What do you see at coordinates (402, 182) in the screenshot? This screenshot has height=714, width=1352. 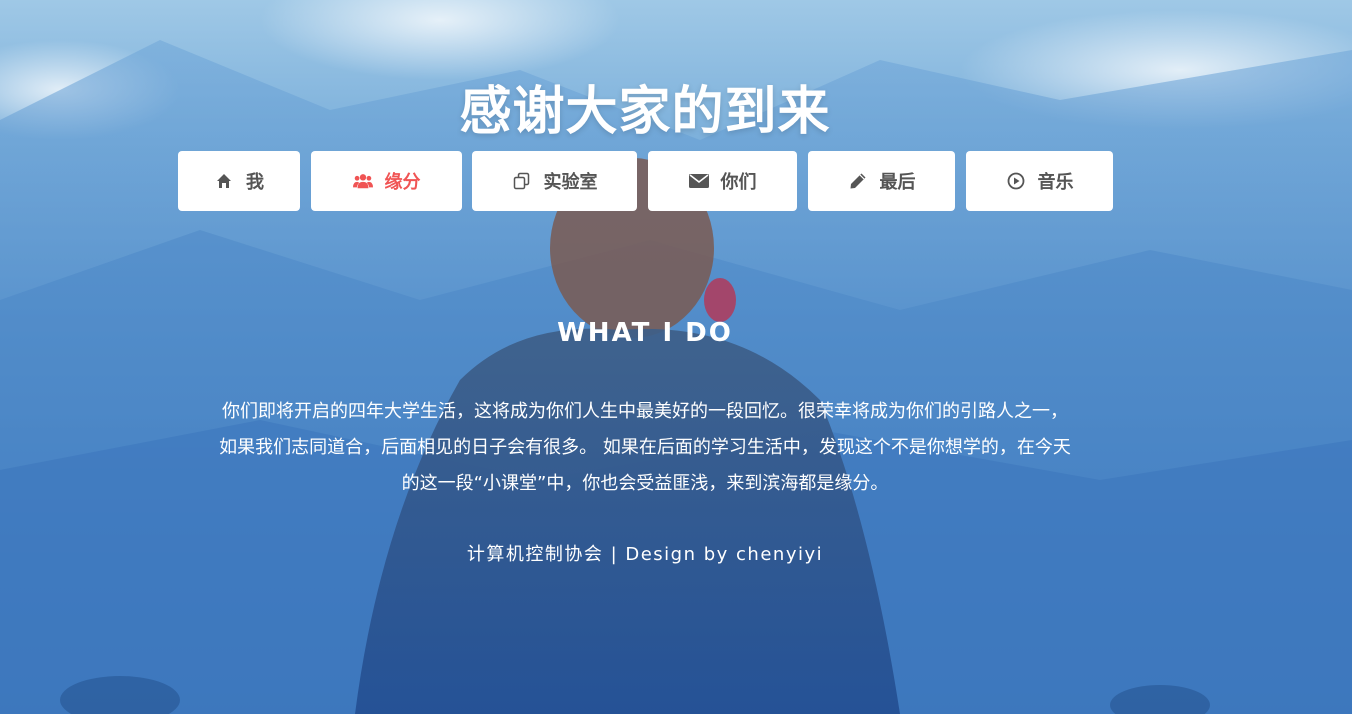 I see `nav-item-label: 缘分` at bounding box center [402, 182].